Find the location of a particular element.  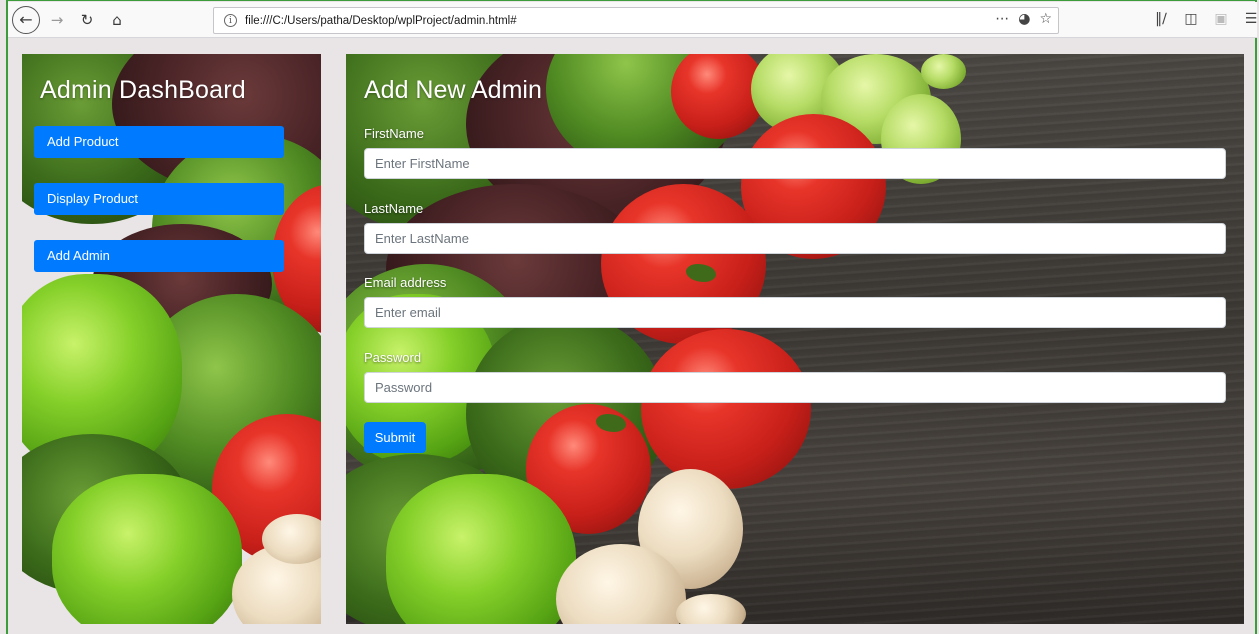

password-input is located at coordinates (795, 387).